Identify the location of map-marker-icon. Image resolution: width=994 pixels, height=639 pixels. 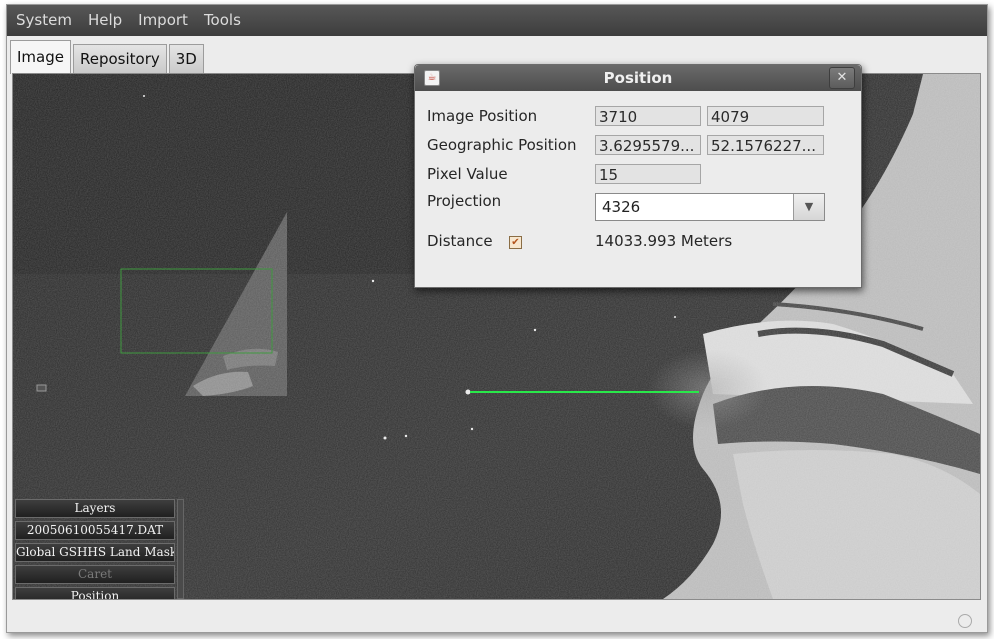
(41, 388).